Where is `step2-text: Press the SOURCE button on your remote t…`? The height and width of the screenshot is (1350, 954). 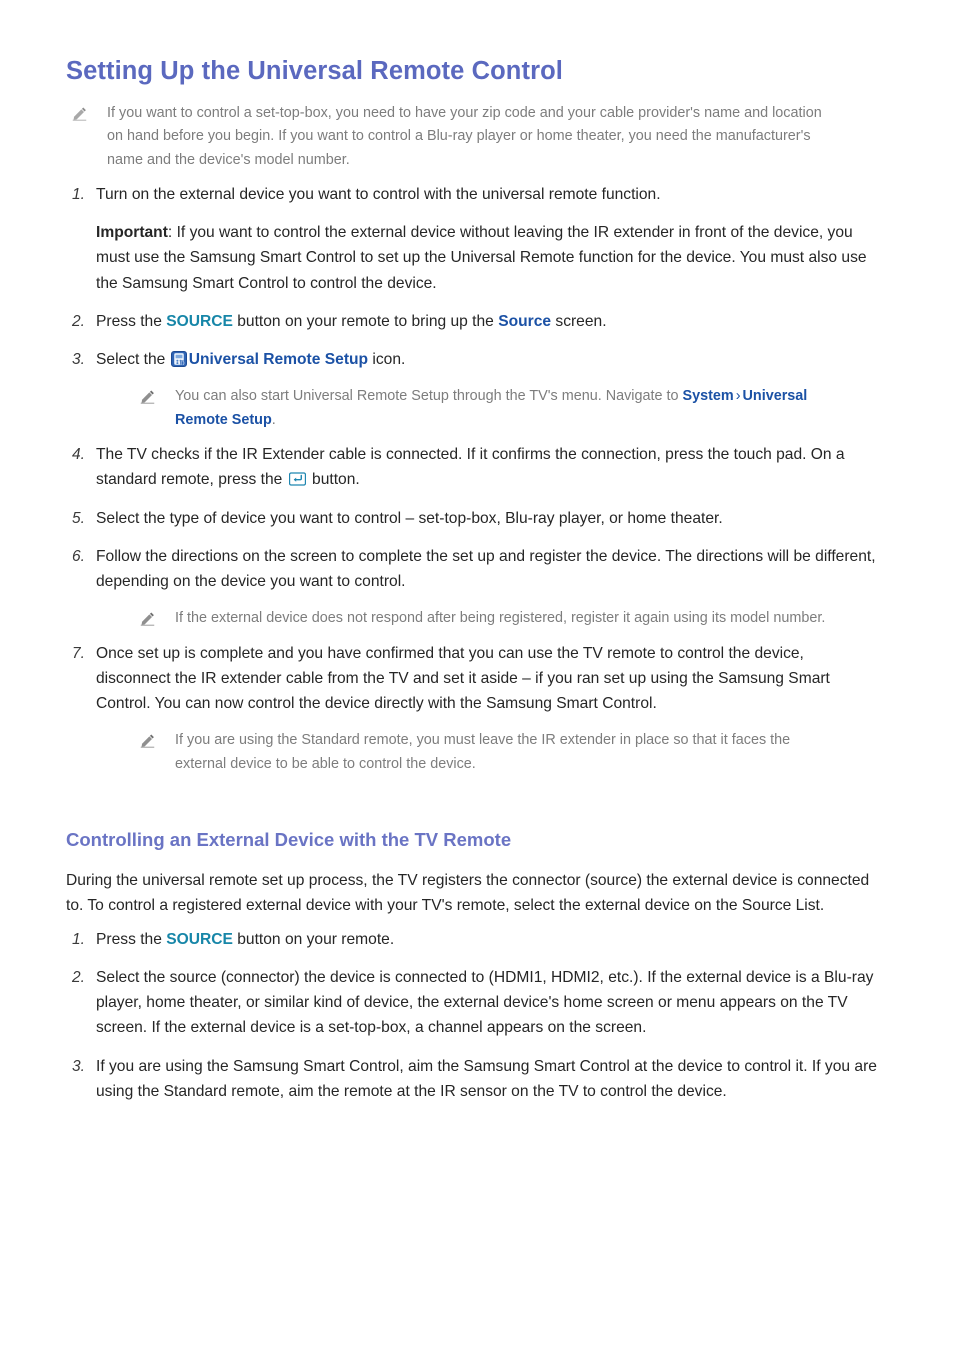 step2-text: Press the SOURCE button on your remote t… is located at coordinates (488, 321).